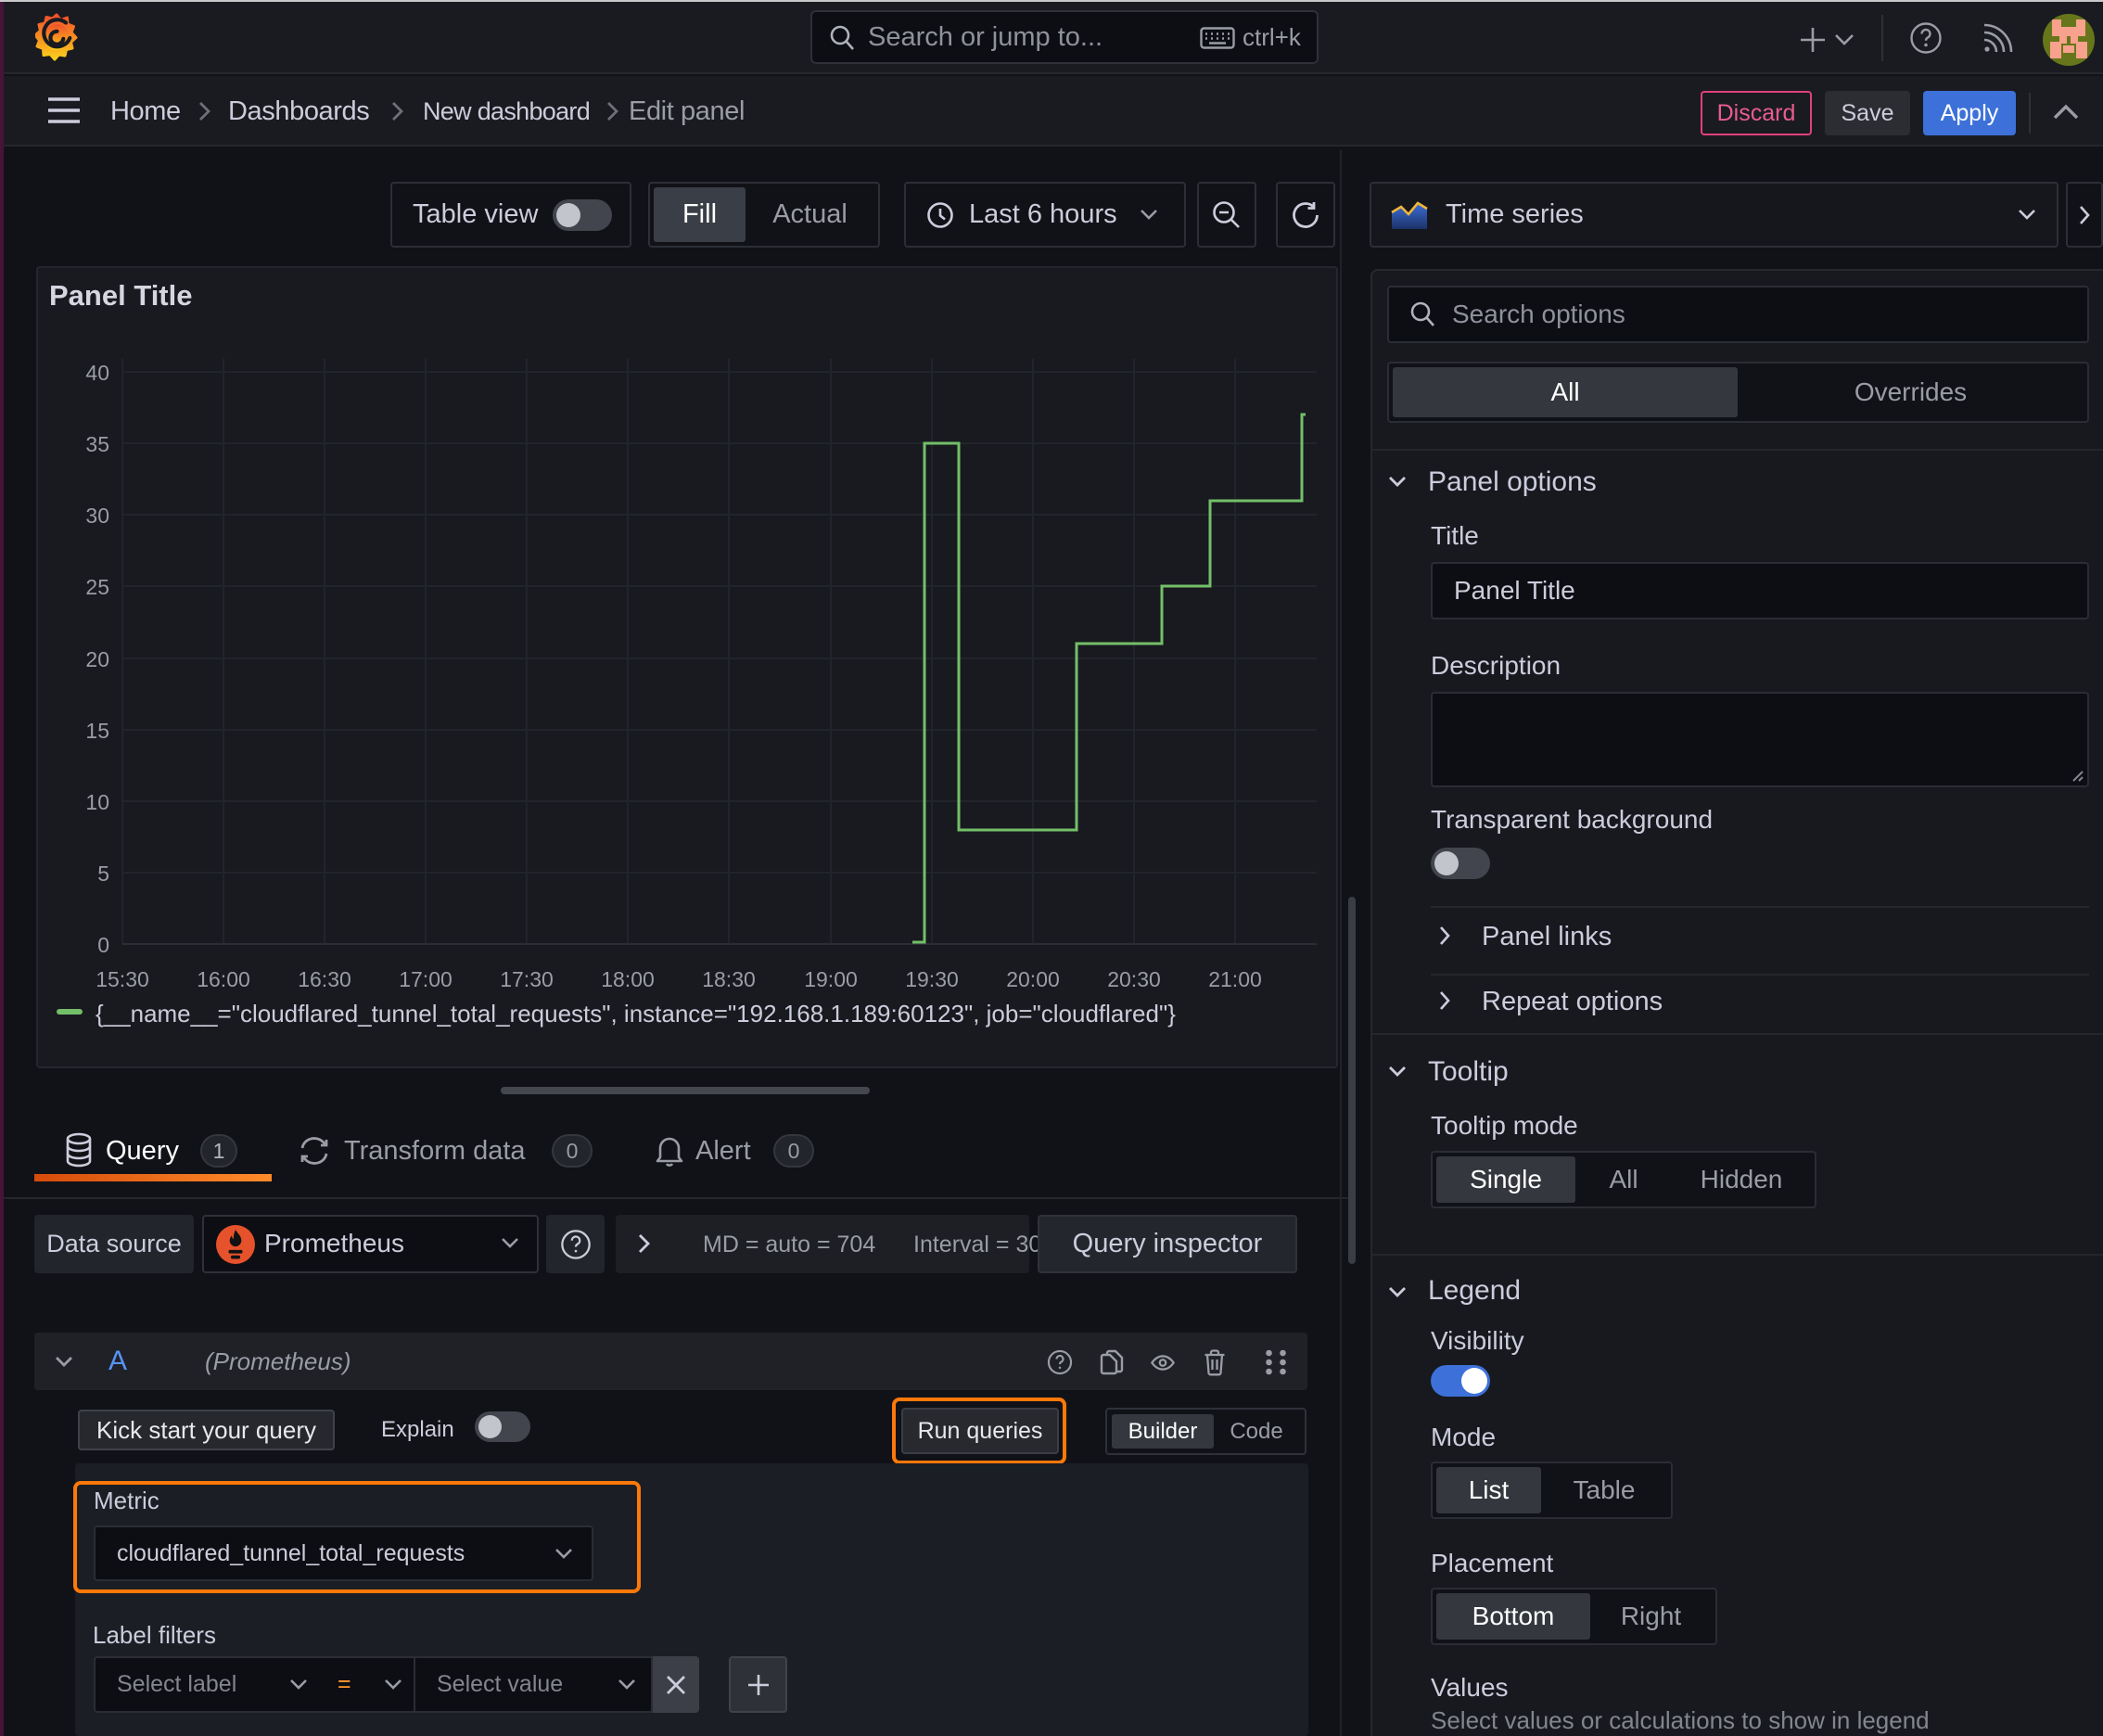 This screenshot has width=2103, height=1736. I want to click on svg-text: 0, so click(103, 945).